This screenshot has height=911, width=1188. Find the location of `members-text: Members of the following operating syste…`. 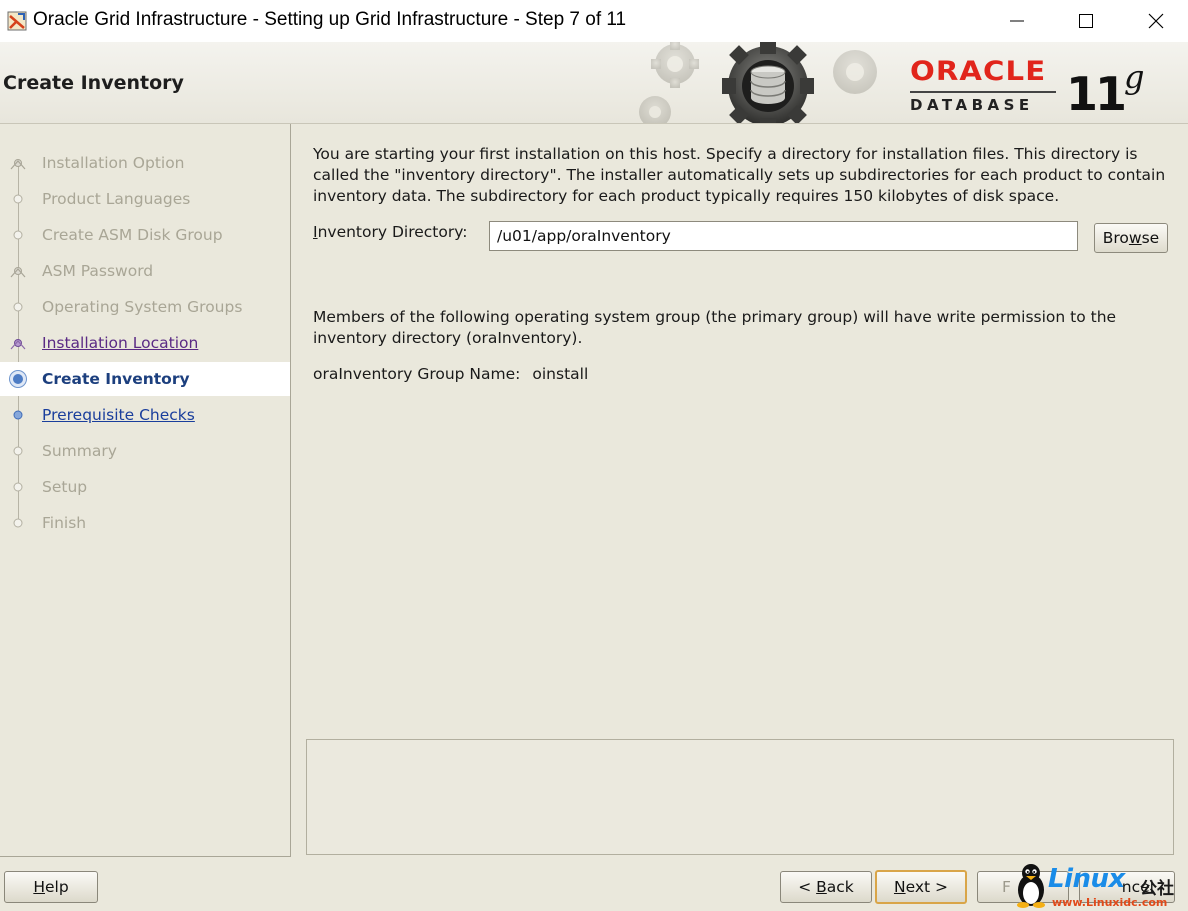

members-text: Members of the following operating syste… is located at coordinates (715, 327).